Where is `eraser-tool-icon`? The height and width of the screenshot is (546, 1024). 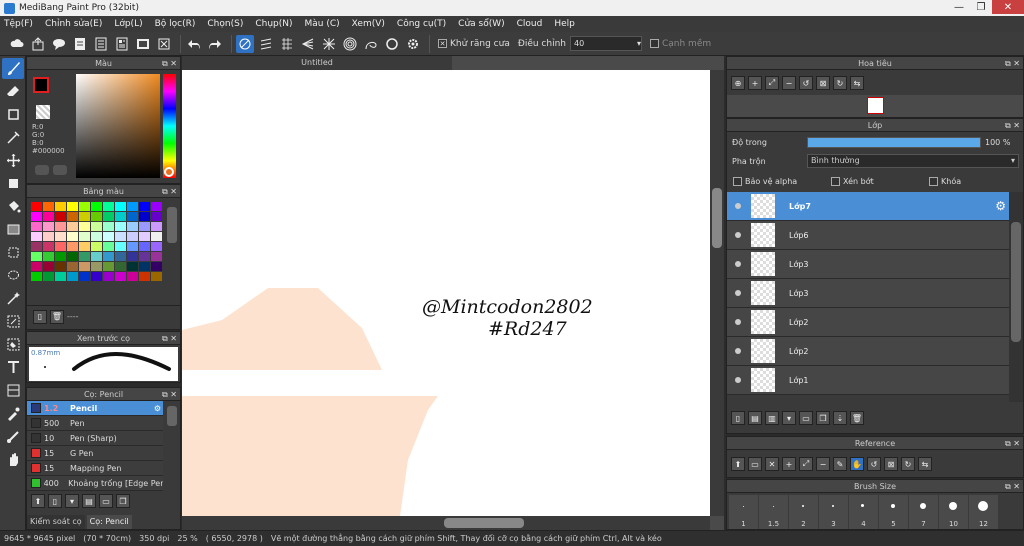
eraser-tool-icon is located at coordinates (13, 91).